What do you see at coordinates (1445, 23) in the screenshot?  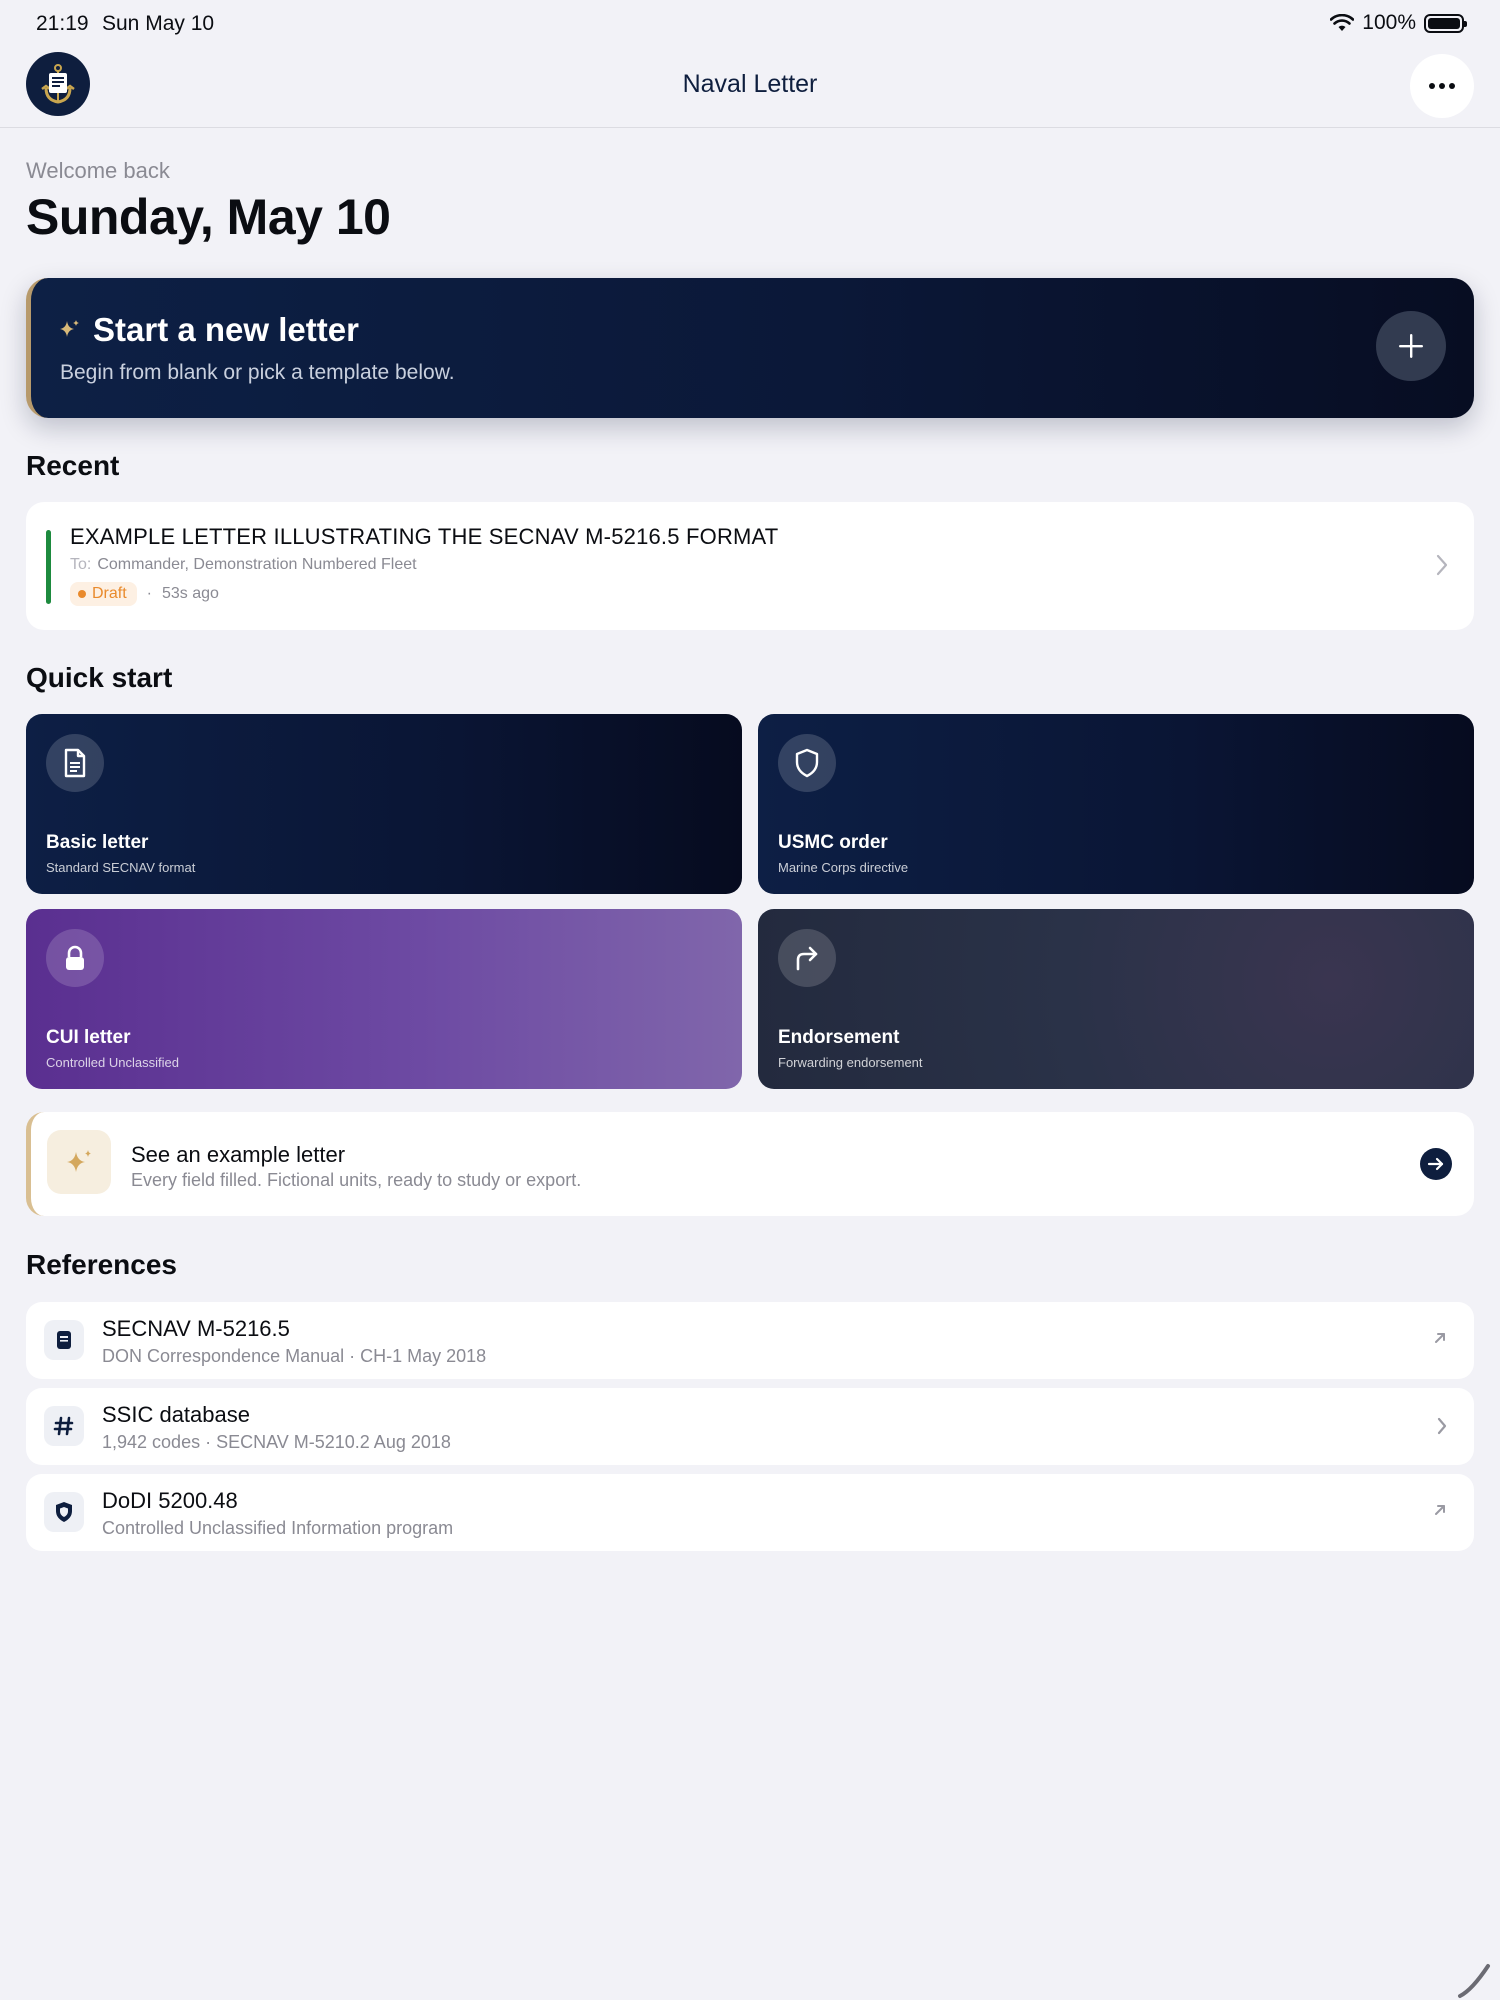 I see `battery-icon` at bounding box center [1445, 23].